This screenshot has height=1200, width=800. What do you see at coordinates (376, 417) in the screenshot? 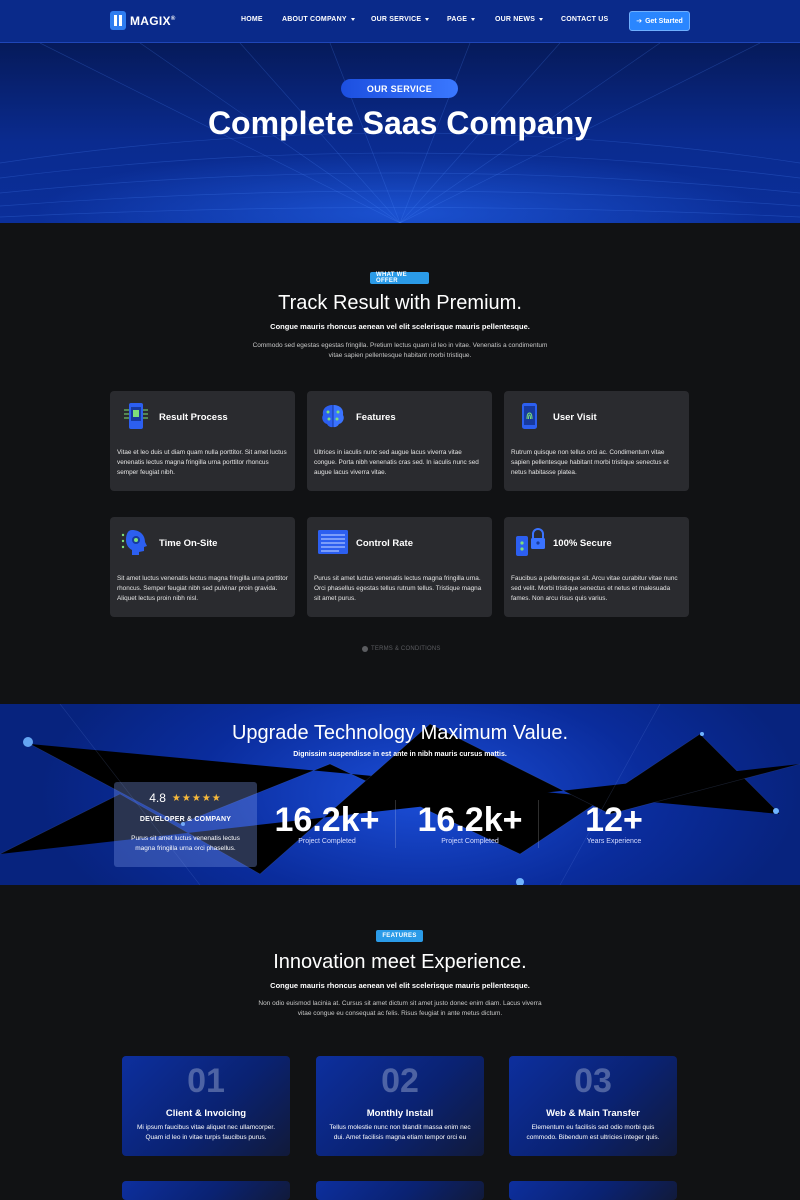
I see `card-title: Features` at bounding box center [376, 417].